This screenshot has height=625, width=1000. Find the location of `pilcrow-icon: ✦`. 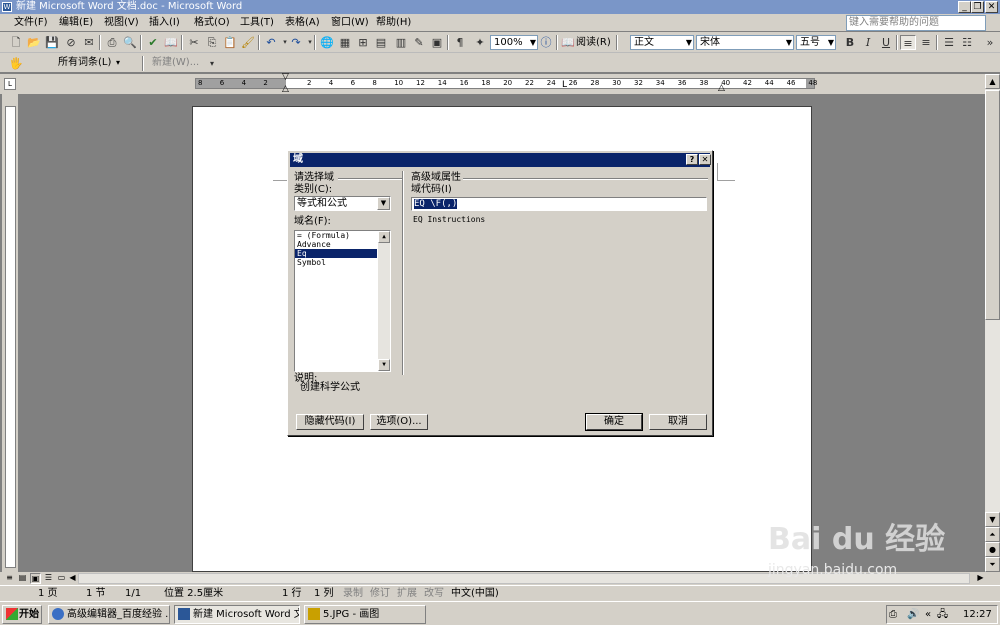

pilcrow-icon: ✦ is located at coordinates (480, 42).